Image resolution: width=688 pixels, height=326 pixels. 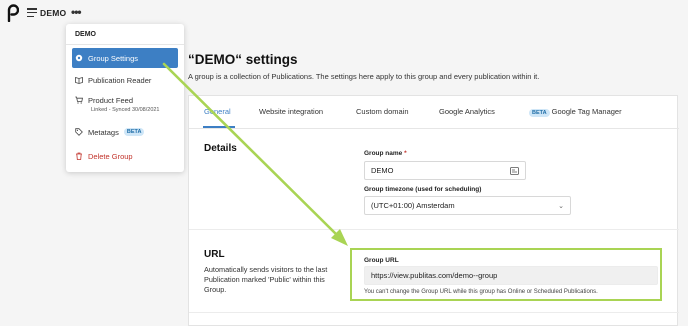 I want to click on select-chevron-icon: ⌄, so click(x=561, y=206).